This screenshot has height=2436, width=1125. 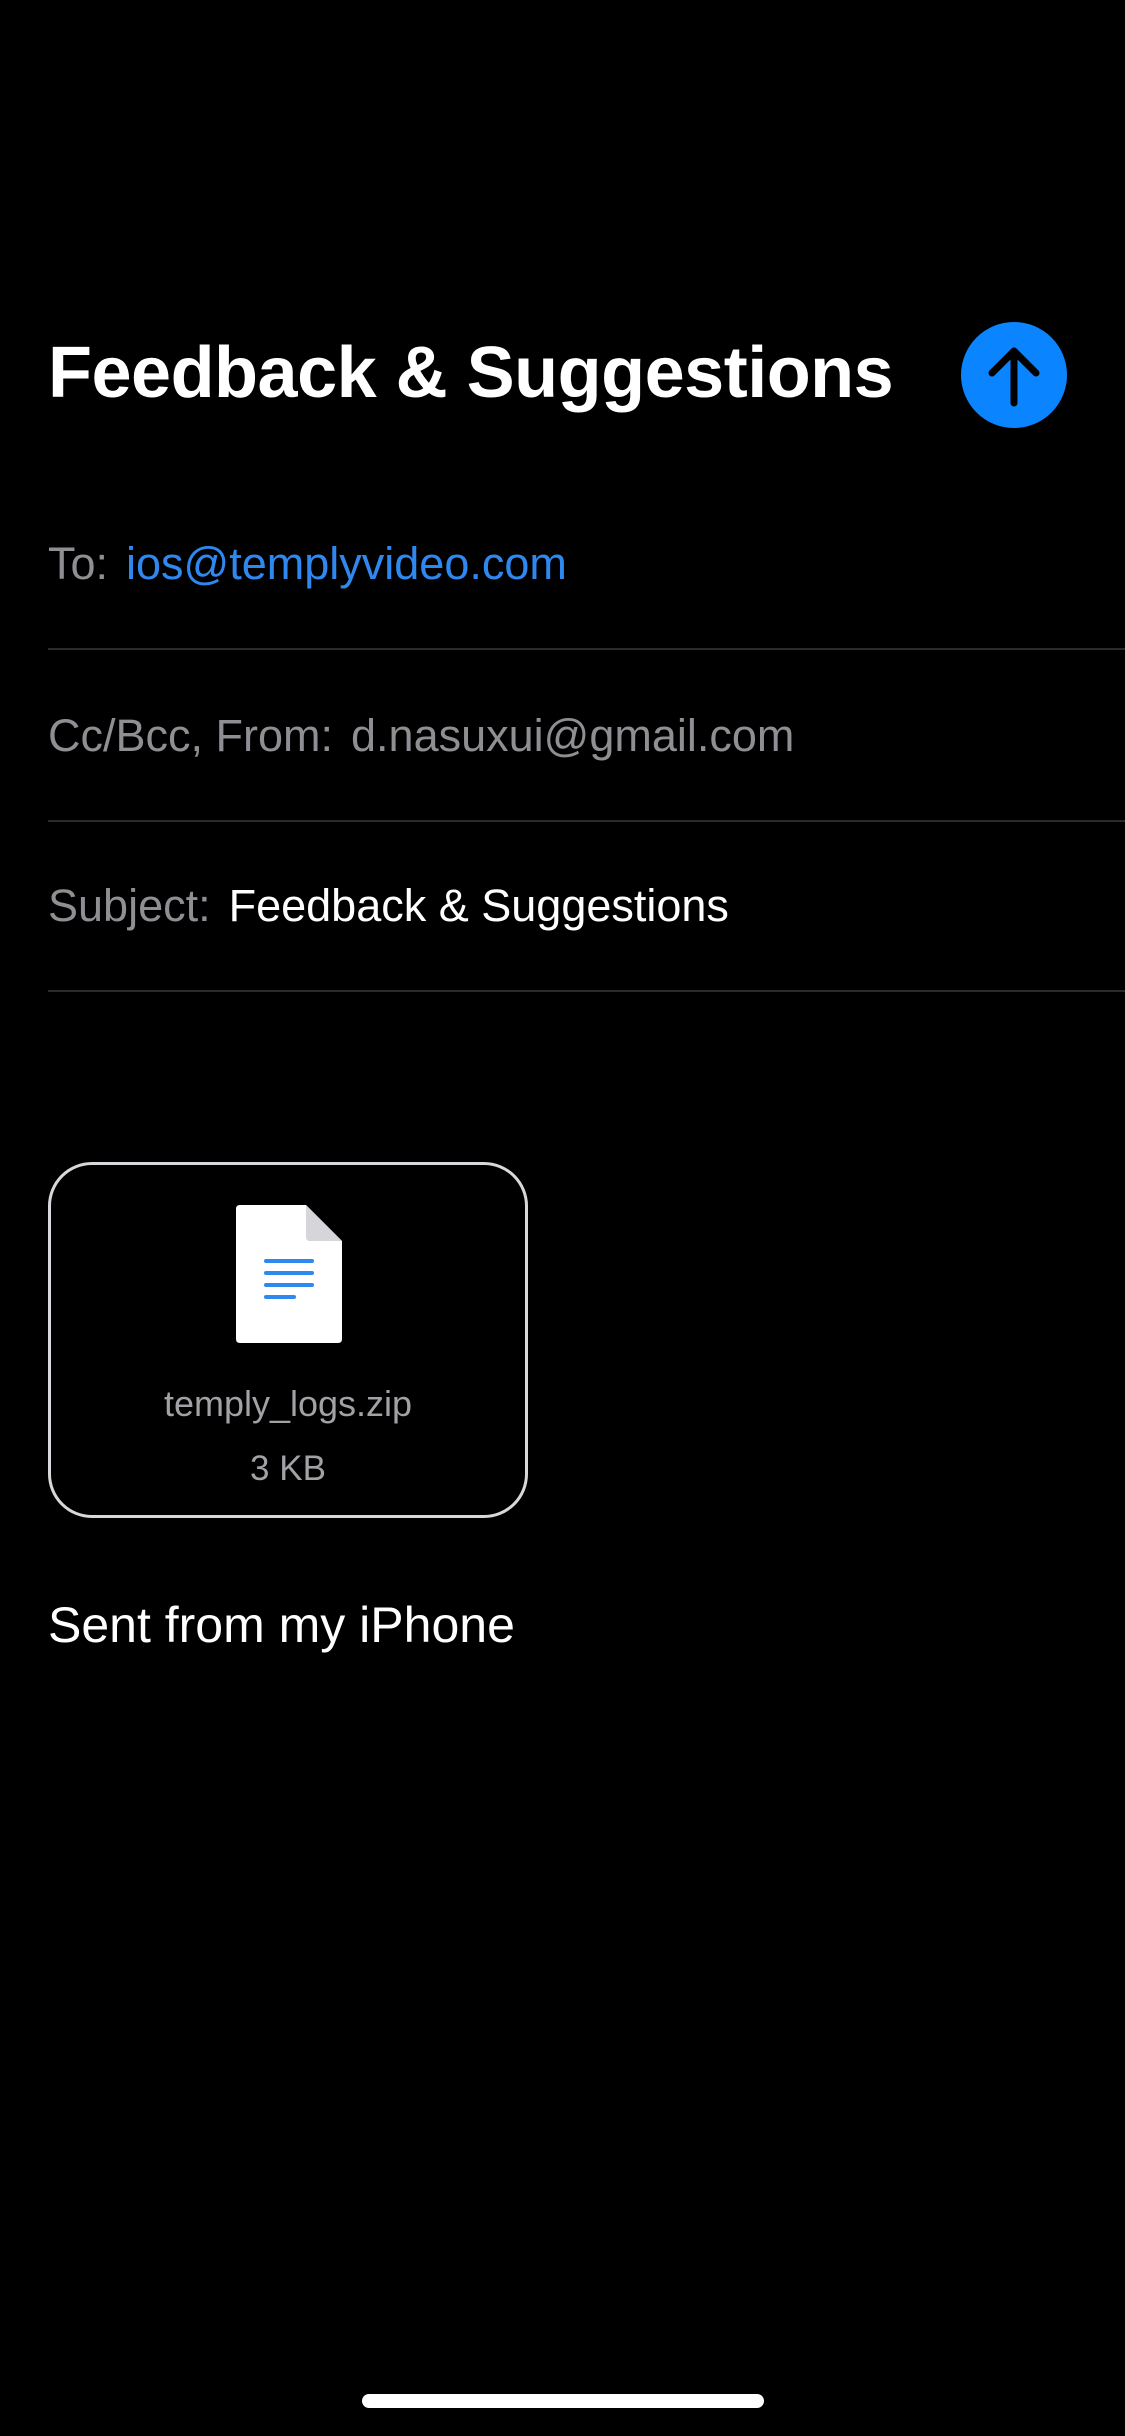 I want to click on subject-input: Feedback & Suggestions, so click(x=479, y=906).